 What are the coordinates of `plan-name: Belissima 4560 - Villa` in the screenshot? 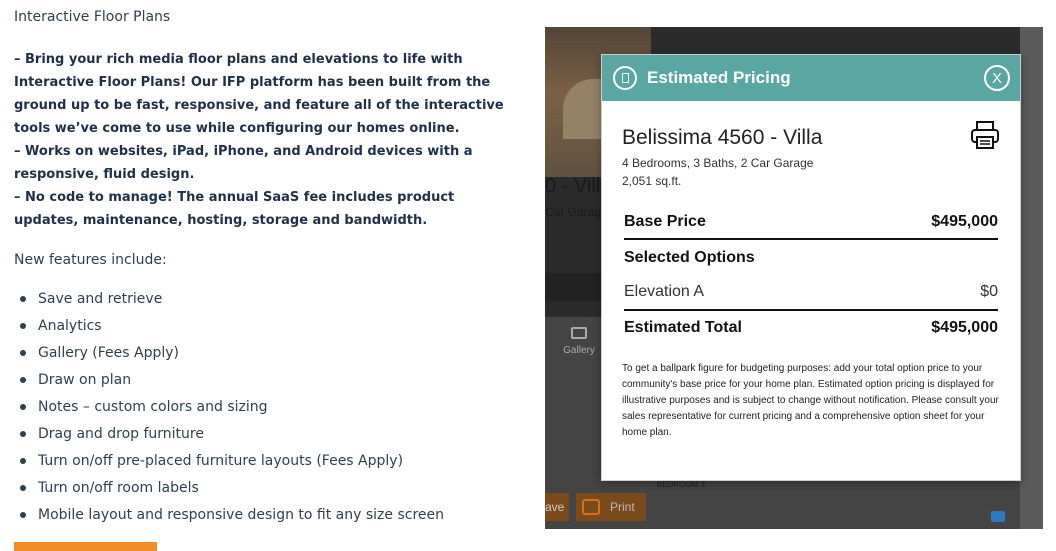 It's located at (722, 137).